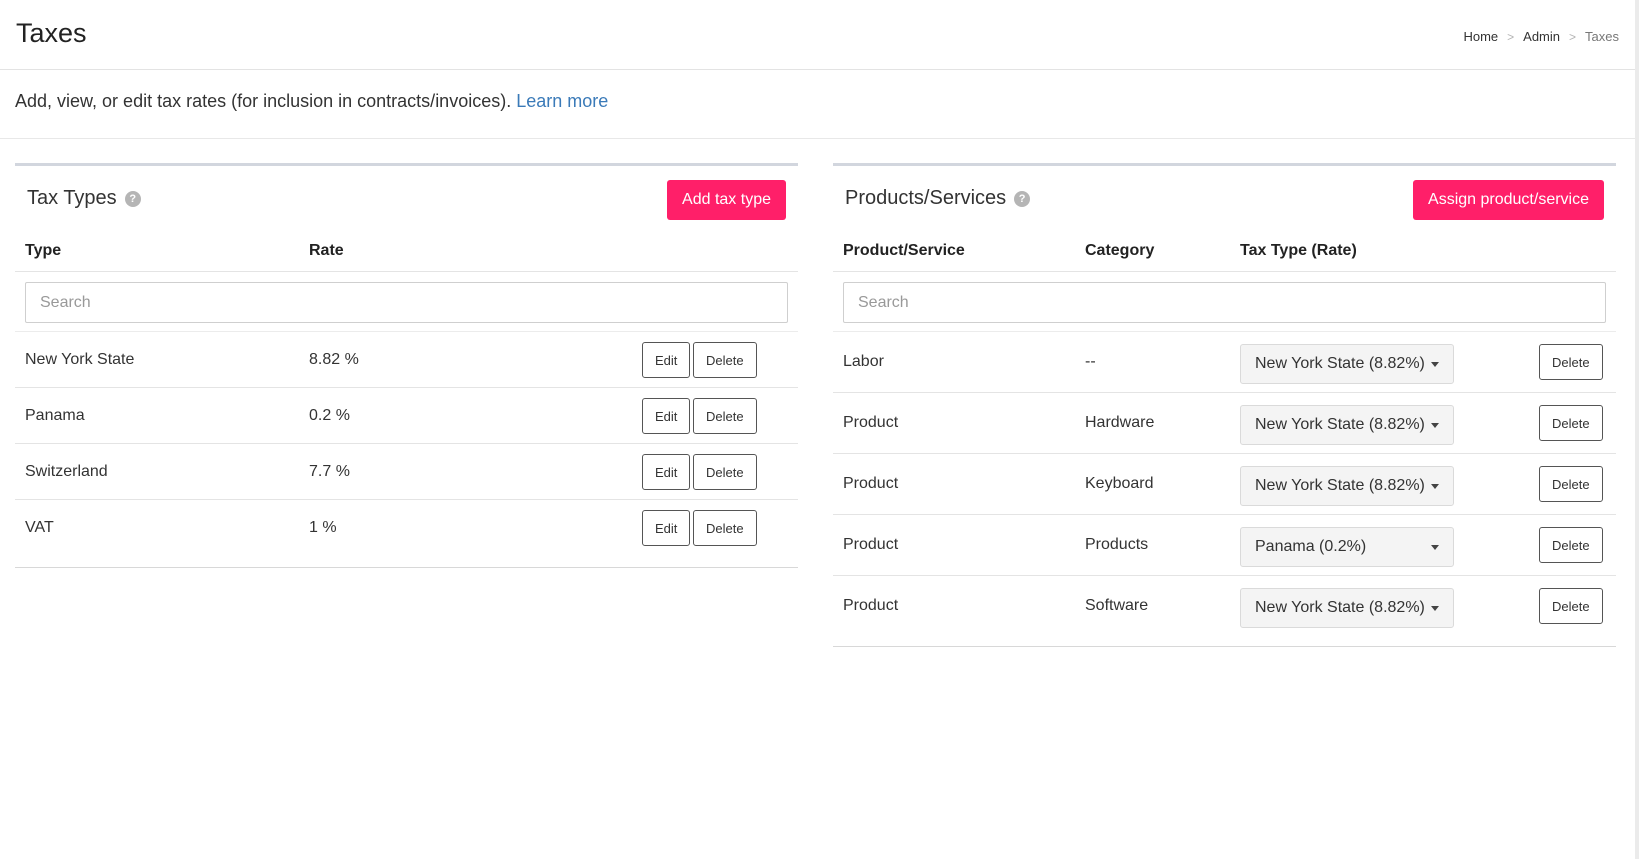 This screenshot has height=859, width=1639. What do you see at coordinates (39, 527) in the screenshot?
I see `tax-type-name: VAT` at bounding box center [39, 527].